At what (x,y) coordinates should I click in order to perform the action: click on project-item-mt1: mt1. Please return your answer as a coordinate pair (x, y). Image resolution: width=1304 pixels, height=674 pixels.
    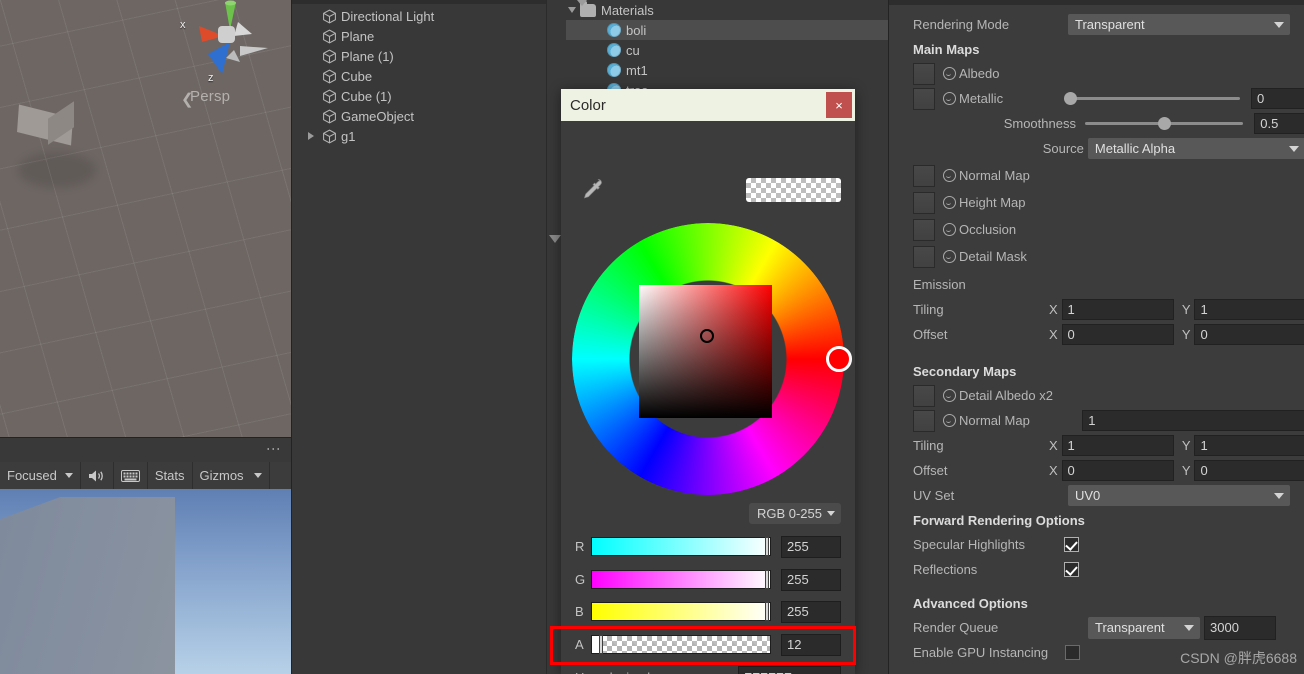
    Looking at the image, I should click on (727, 70).